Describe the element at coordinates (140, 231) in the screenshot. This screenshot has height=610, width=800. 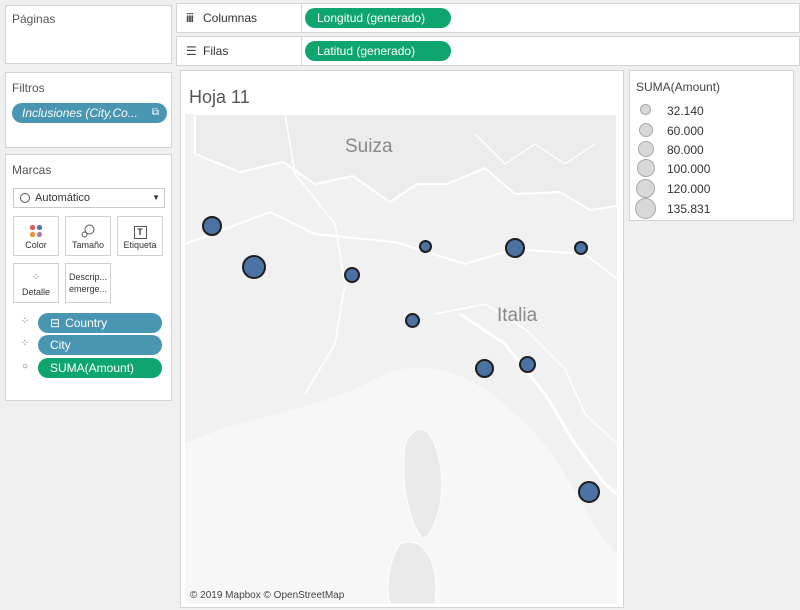
I see `text-icon: T` at that location.